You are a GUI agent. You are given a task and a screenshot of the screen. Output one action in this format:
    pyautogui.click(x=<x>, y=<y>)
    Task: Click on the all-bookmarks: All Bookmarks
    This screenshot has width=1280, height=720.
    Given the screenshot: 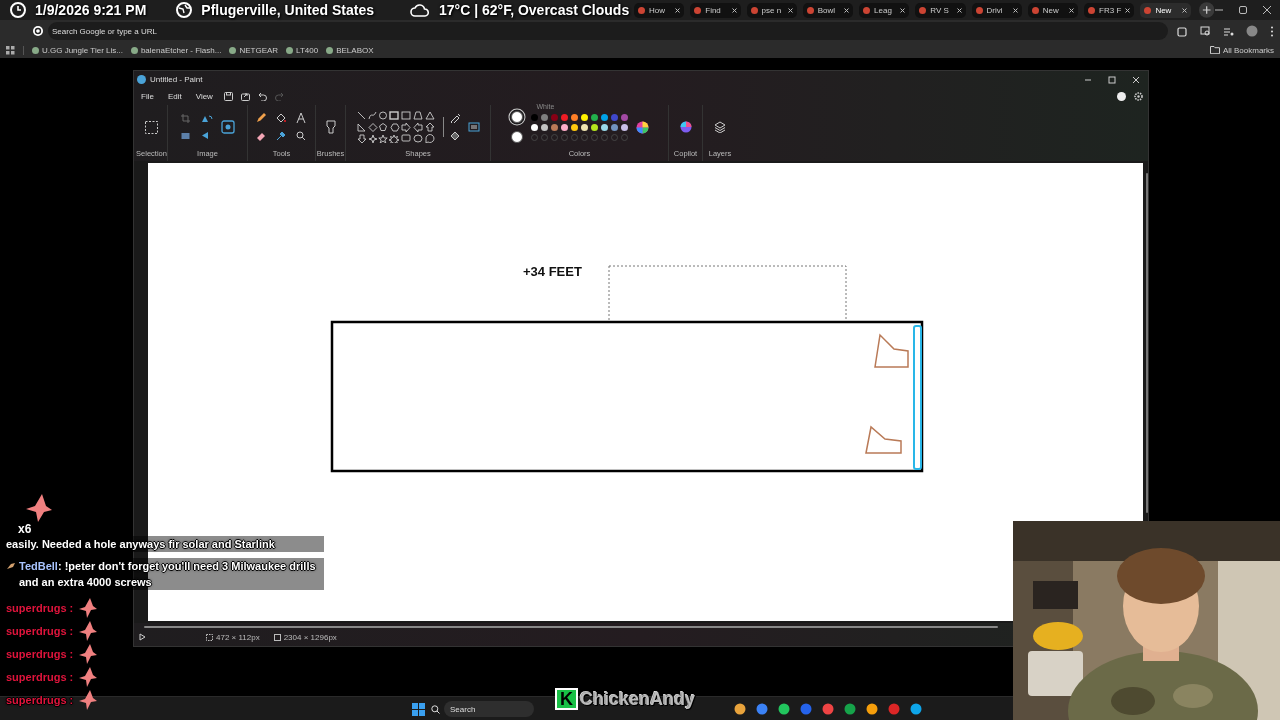 What is the action you would take?
    pyautogui.click(x=1244, y=50)
    